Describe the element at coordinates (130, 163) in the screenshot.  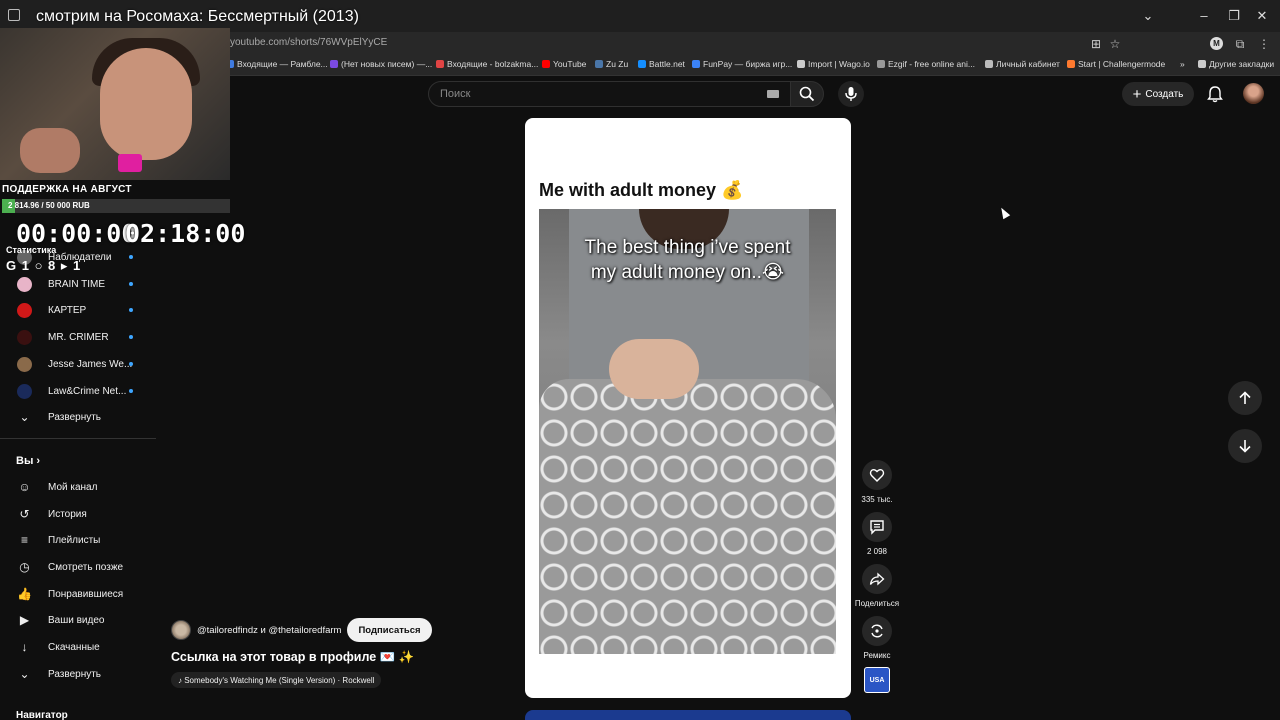
I see `microphone-icon` at that location.